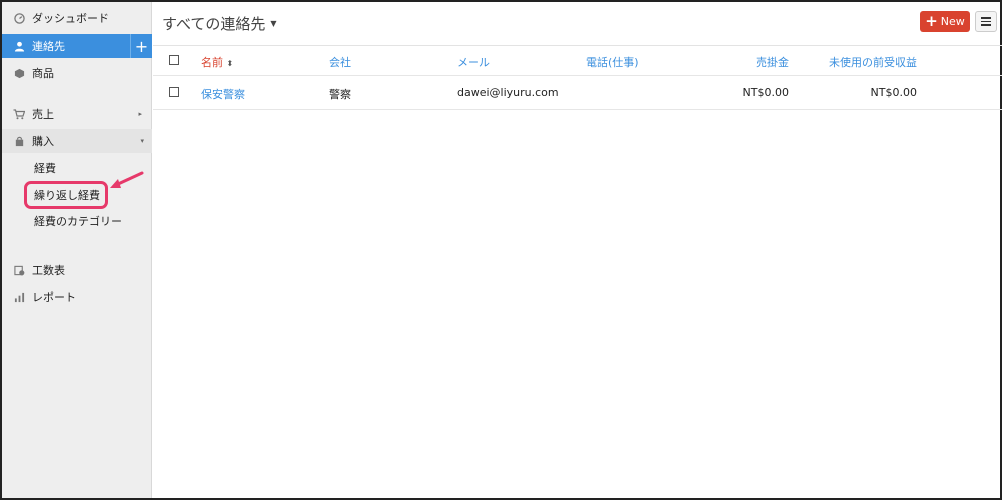  I want to click on view-selector: すべての連絡先 ▼, so click(219, 23).